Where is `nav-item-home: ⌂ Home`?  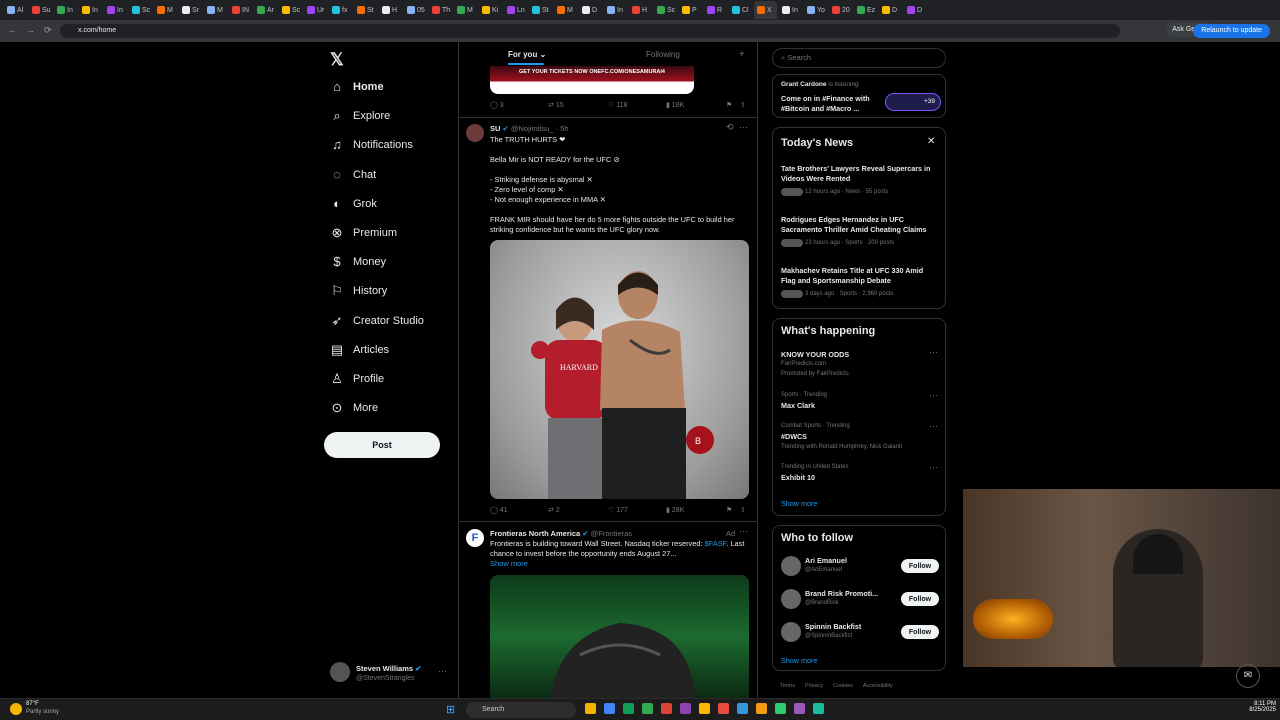 nav-item-home: ⌂ Home is located at coordinates (357, 87).